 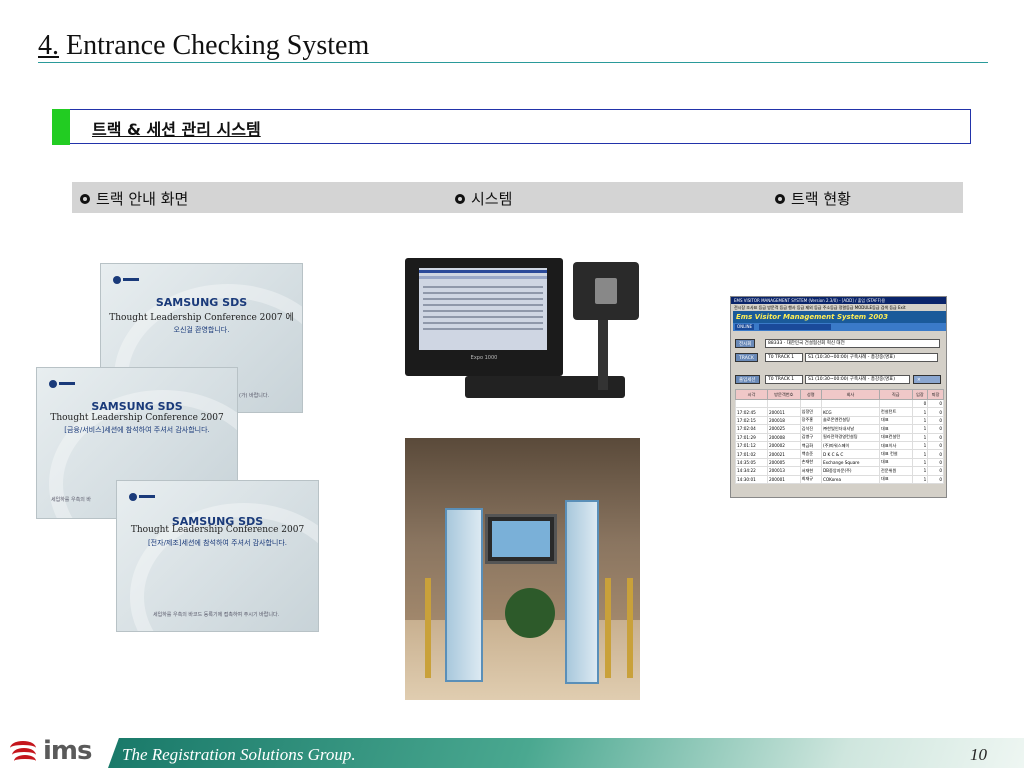 What do you see at coordinates (522, 569) in the screenshot?
I see `entrance-gate-photo` at bounding box center [522, 569].